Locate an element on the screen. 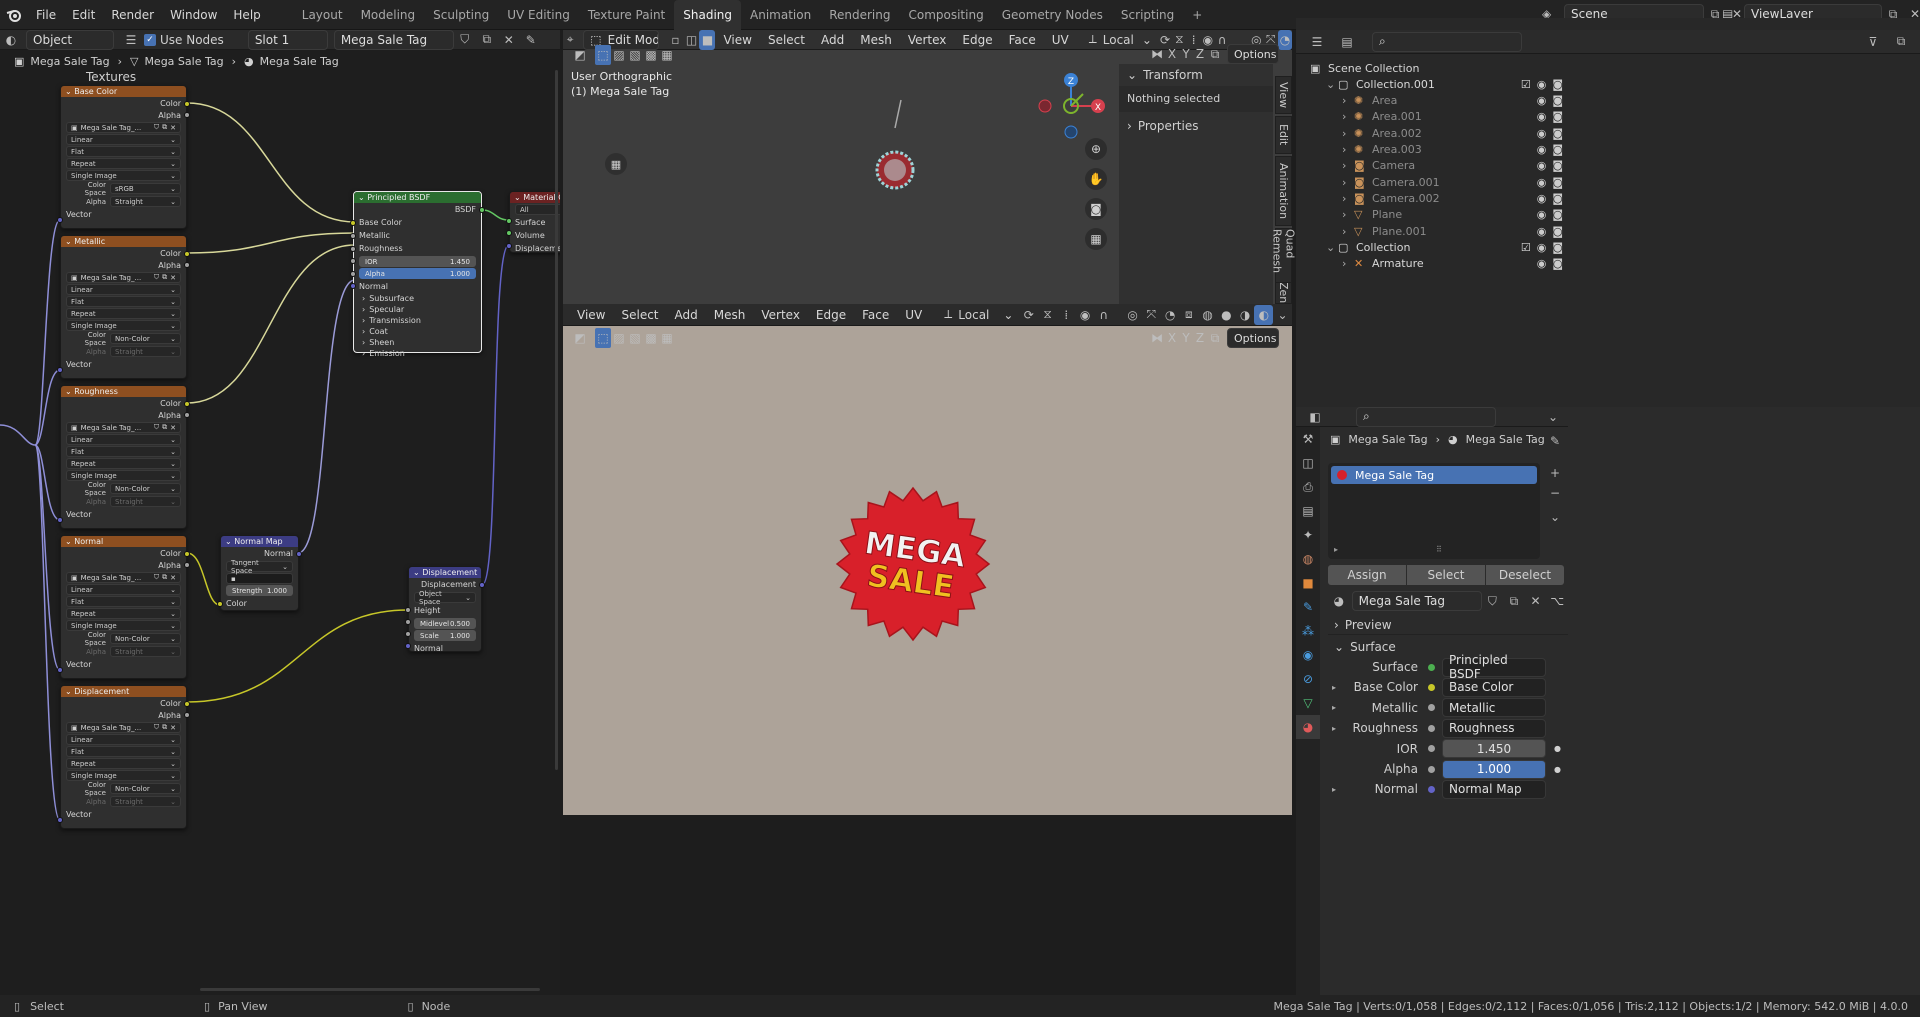 The height and width of the screenshot is (1017, 1920). menu-vertex: Vertex is located at coordinates (780, 315).